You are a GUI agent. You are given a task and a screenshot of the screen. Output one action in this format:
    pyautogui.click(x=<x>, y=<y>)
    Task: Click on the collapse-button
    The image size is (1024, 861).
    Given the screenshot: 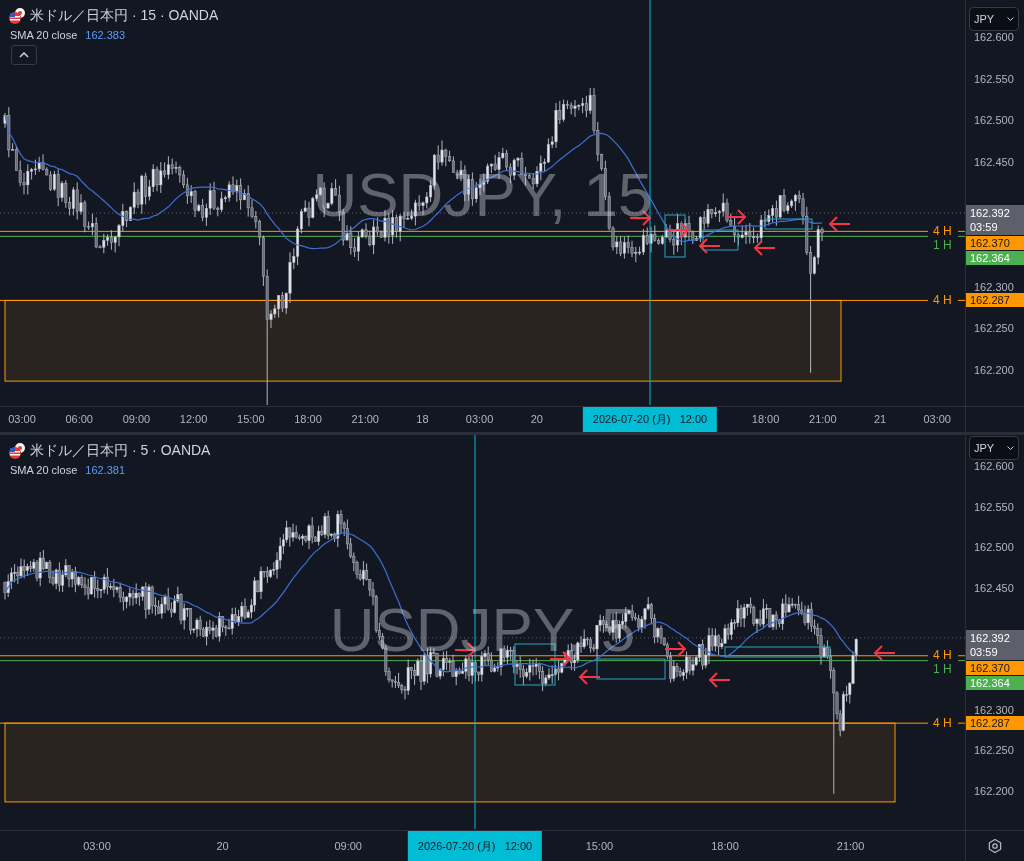 What is the action you would take?
    pyautogui.click(x=24, y=55)
    